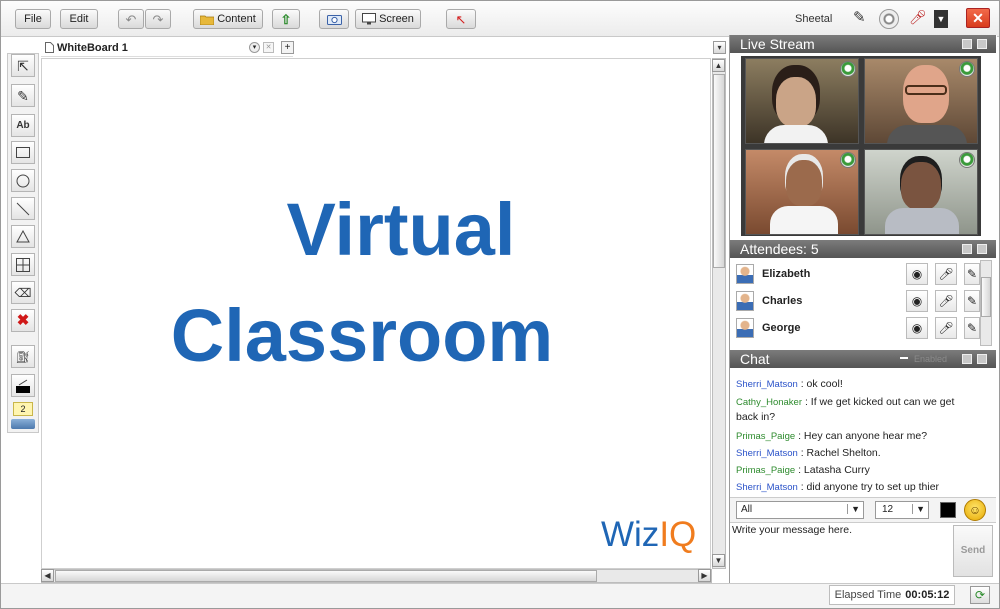  I want to click on user-name: Sheetal, so click(814, 19).